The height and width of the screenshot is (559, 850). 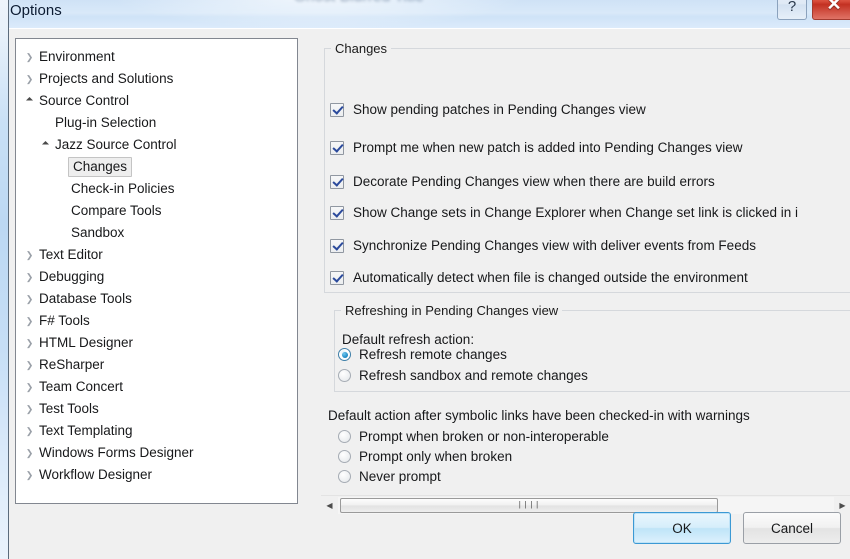 What do you see at coordinates (72, 276) in the screenshot?
I see `tree-item-label: Debugging` at bounding box center [72, 276].